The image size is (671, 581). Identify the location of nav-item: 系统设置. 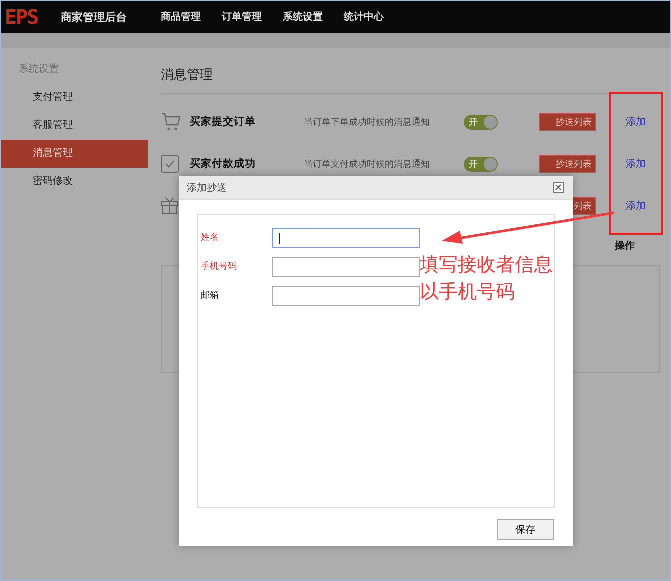
(303, 17).